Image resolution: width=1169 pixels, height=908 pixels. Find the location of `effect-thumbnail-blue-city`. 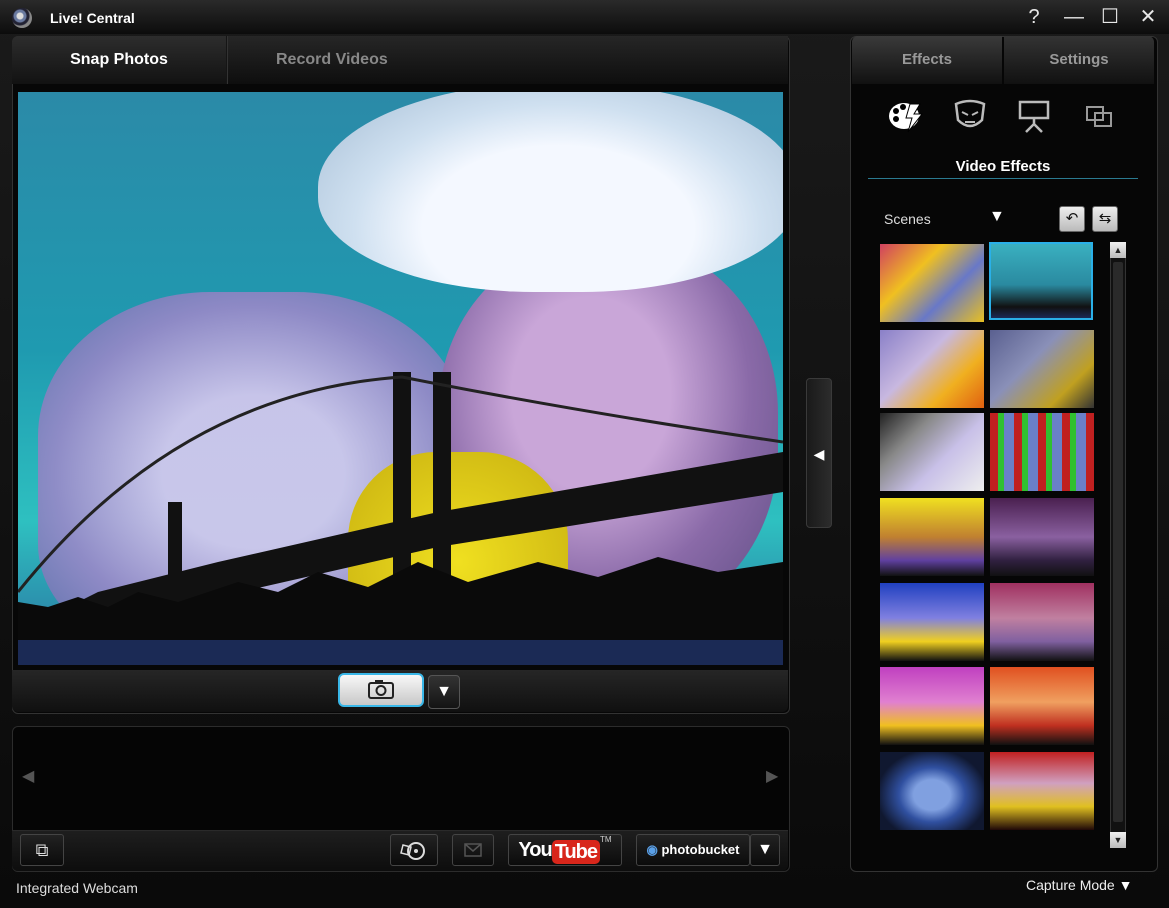

effect-thumbnail-blue-city is located at coordinates (932, 622).